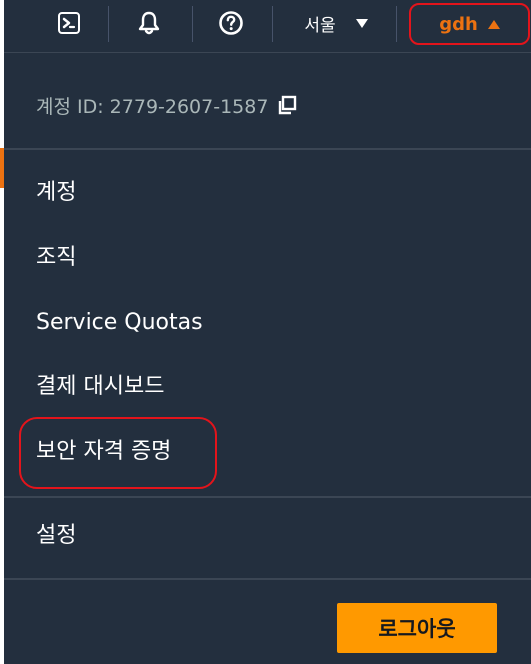 This screenshot has height=664, width=531. I want to click on region-selector: 서울, so click(336, 23).